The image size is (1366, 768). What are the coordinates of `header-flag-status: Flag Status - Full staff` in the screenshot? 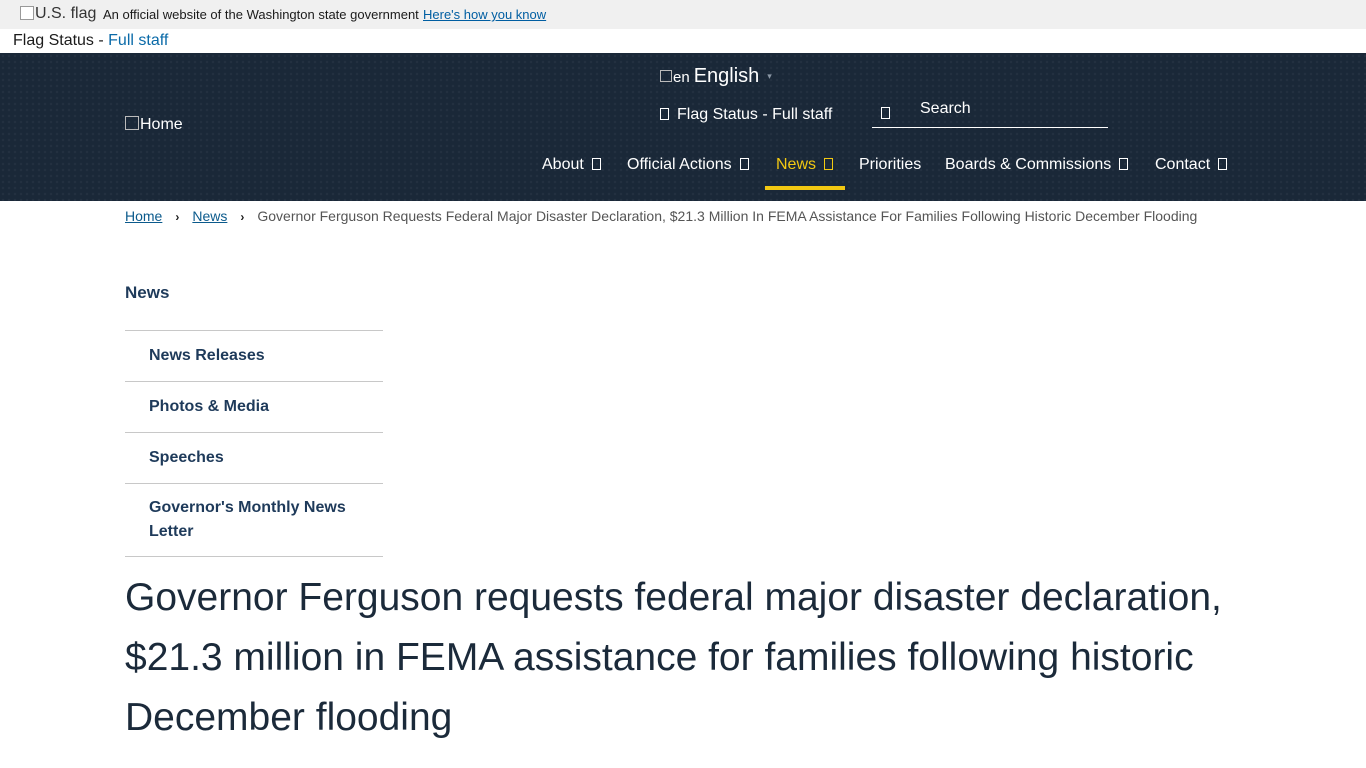 It's located at (746, 115).